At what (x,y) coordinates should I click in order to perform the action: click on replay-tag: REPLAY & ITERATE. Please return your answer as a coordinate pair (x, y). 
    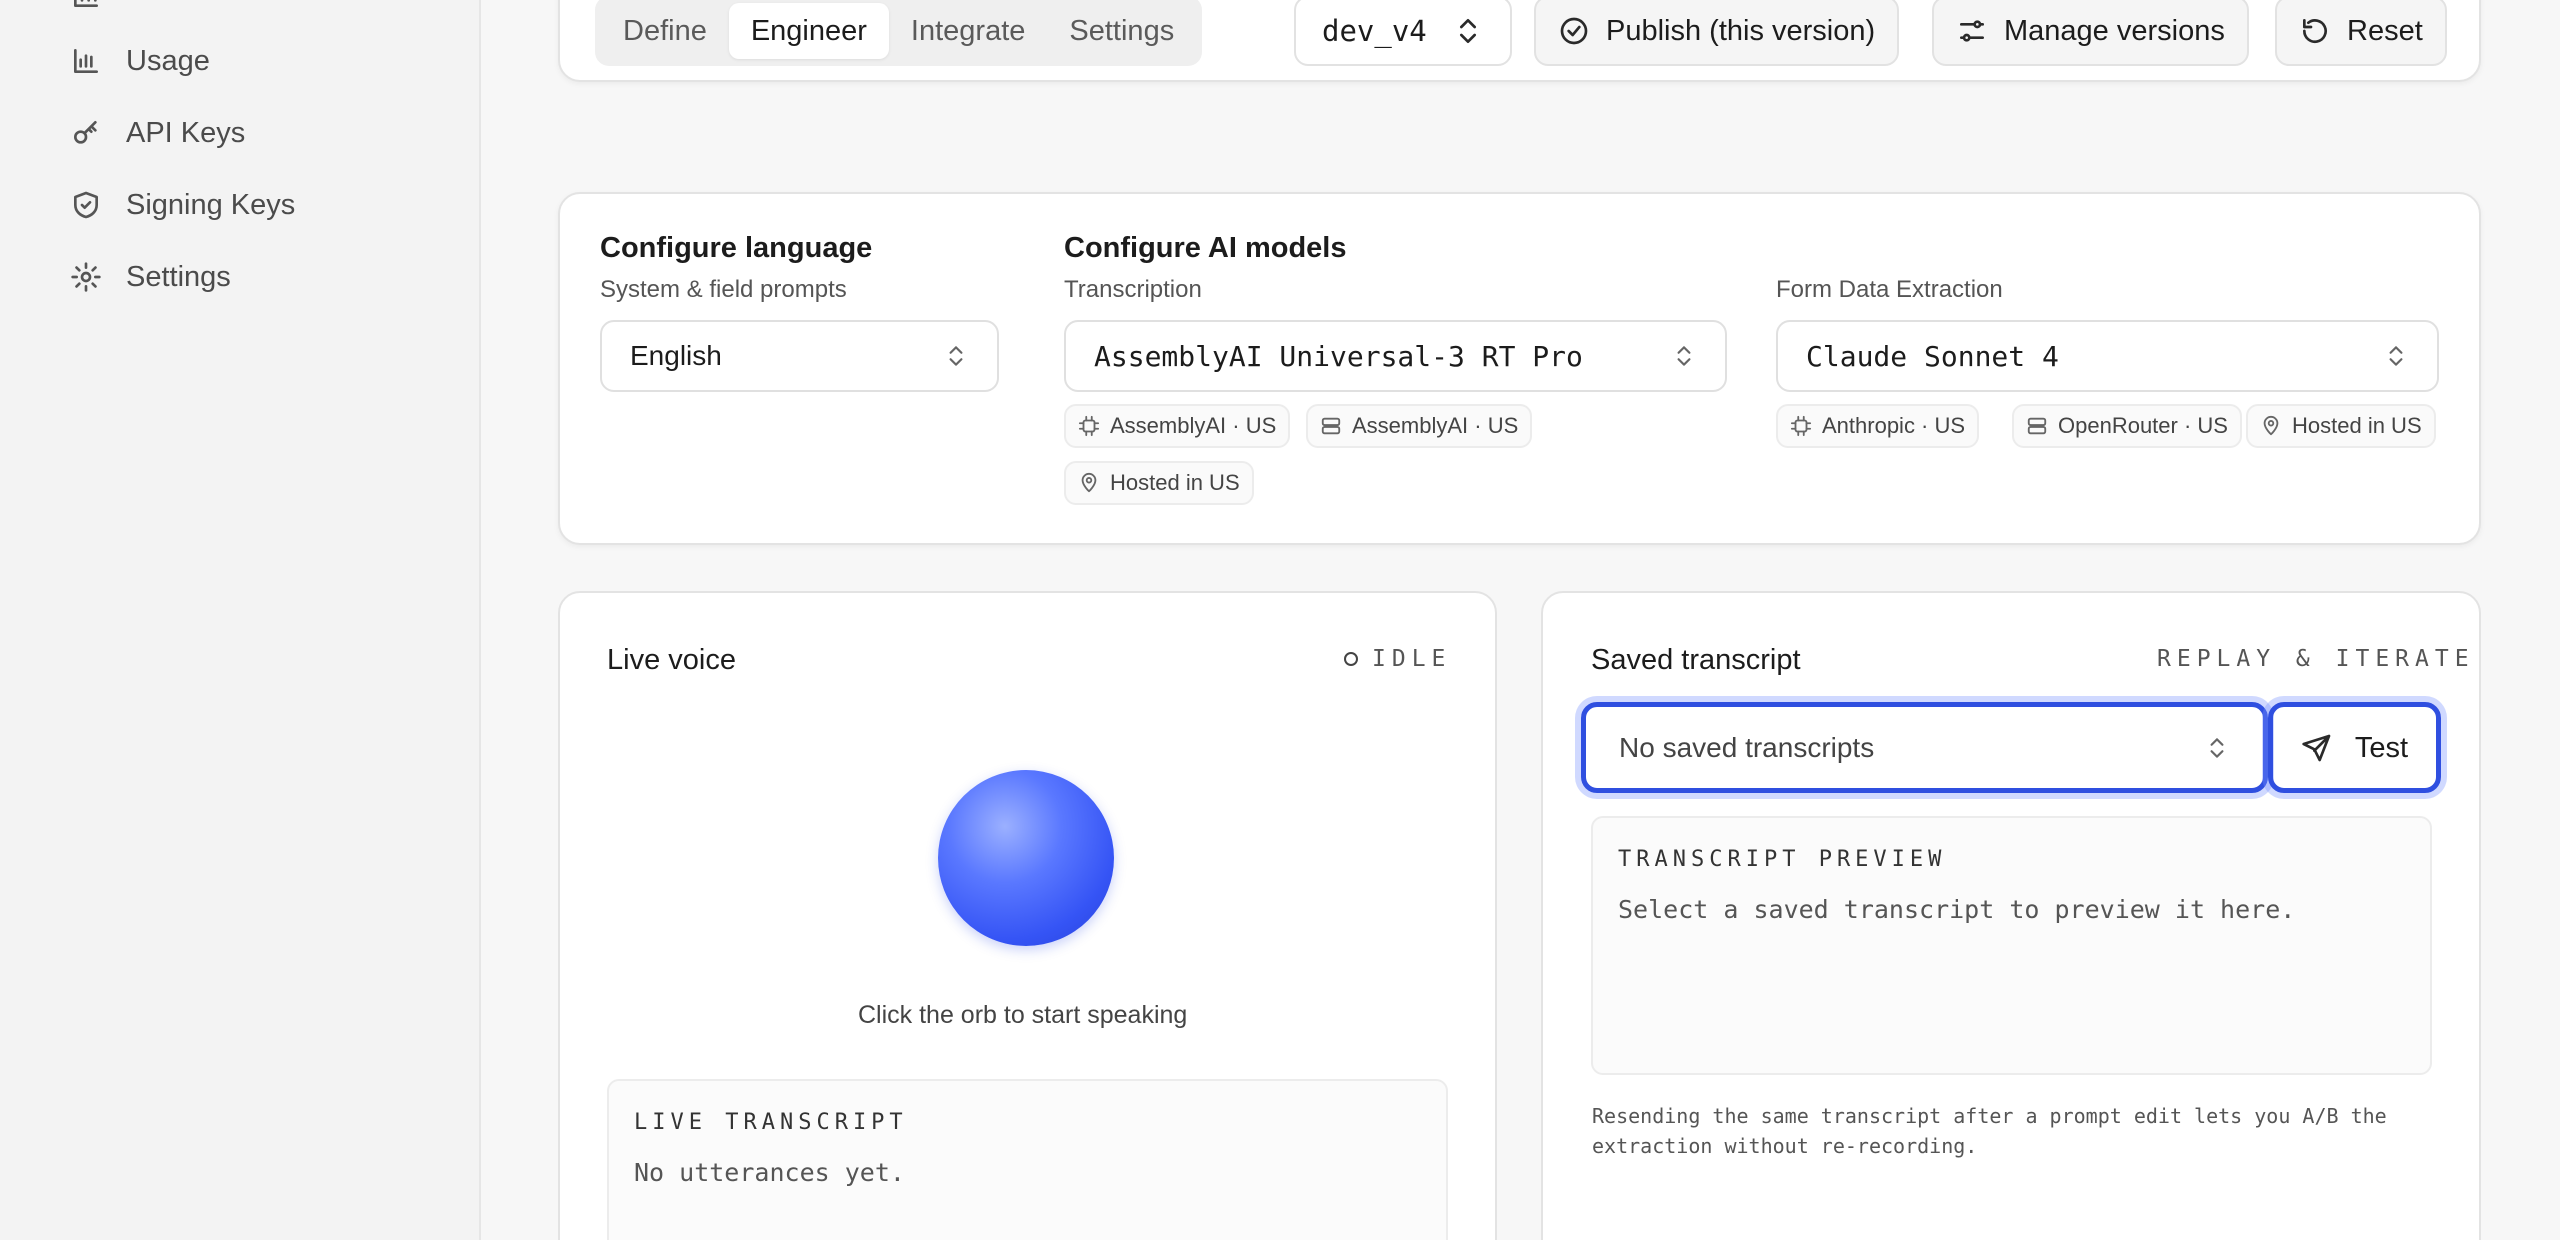
    Looking at the image, I should click on (2316, 659).